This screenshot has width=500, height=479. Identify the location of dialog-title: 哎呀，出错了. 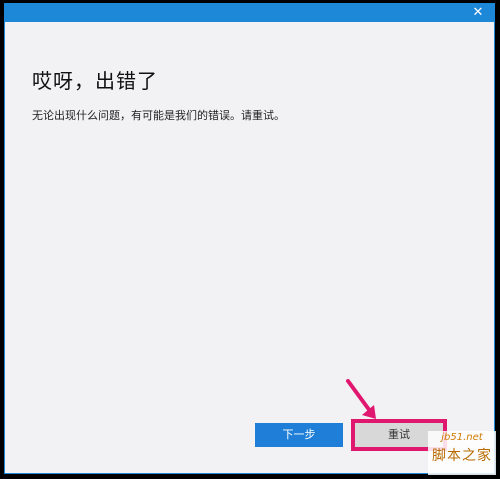
(95, 81).